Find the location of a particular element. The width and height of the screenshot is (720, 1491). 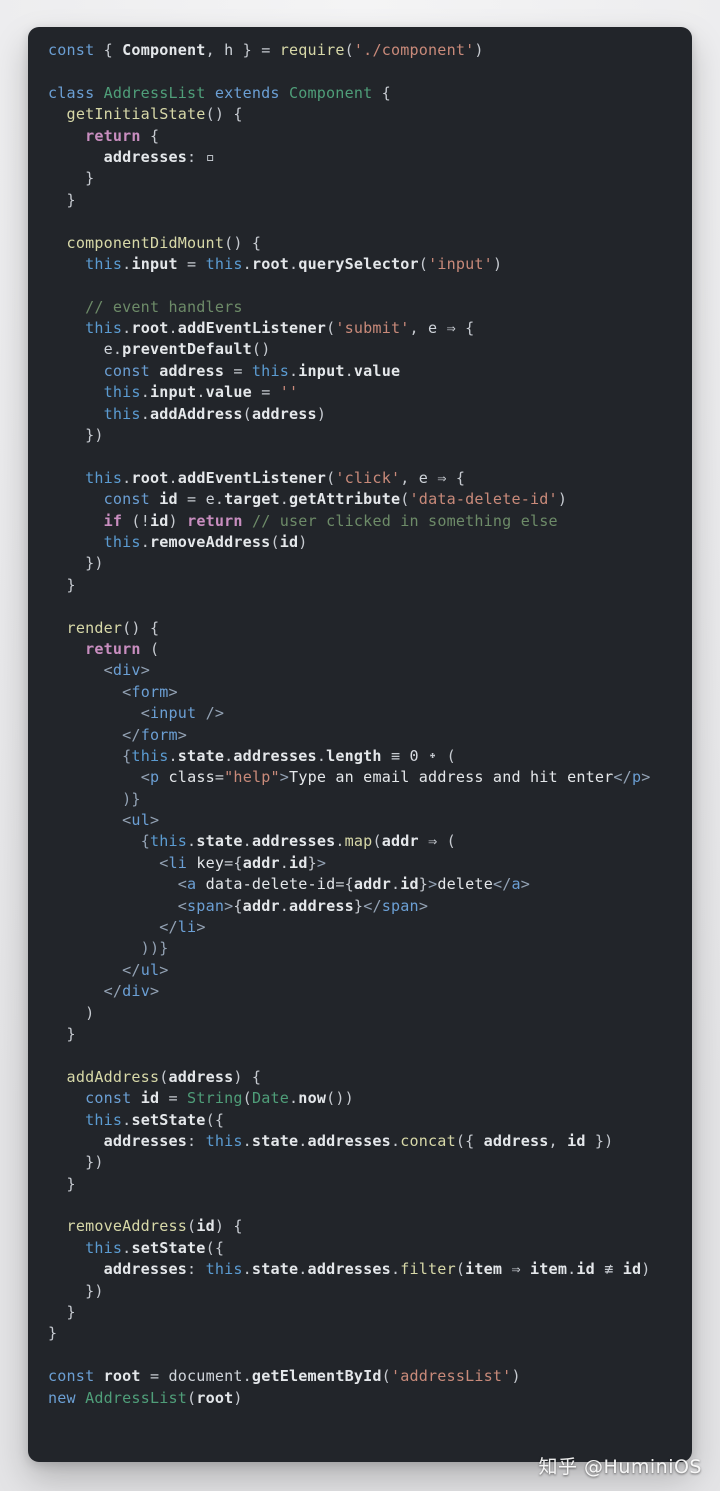

code-token: root is located at coordinates (122, 1376).